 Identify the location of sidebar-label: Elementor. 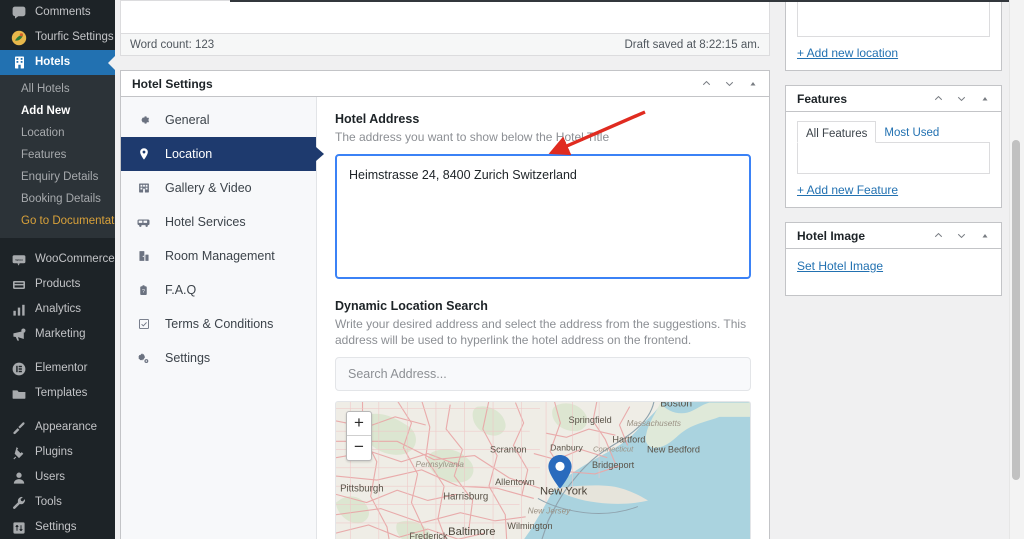
(61, 368).